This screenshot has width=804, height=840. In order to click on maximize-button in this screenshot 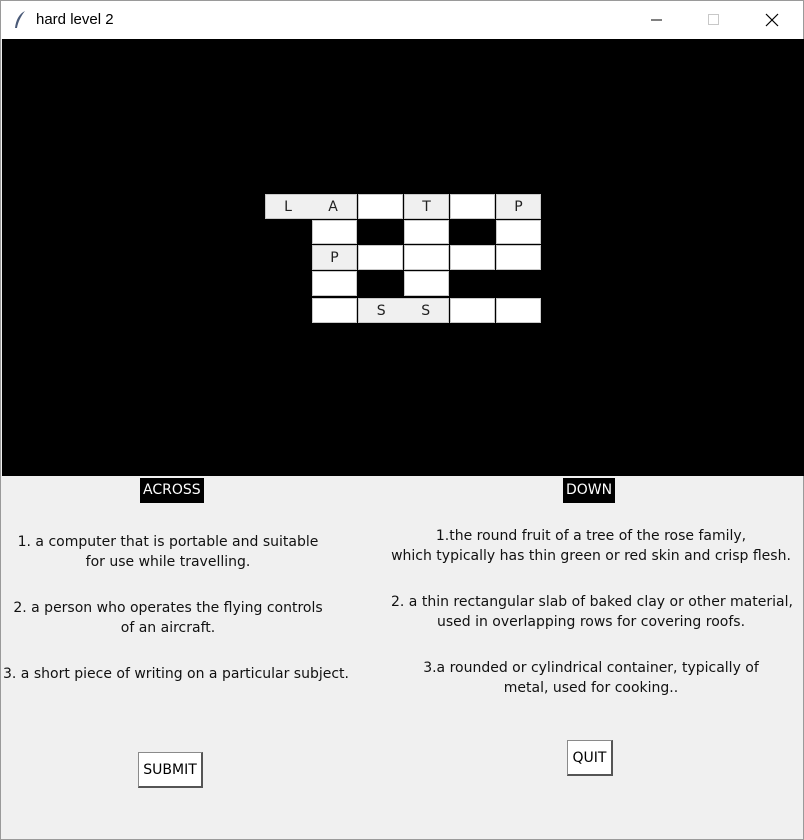, I will do `click(714, 20)`.